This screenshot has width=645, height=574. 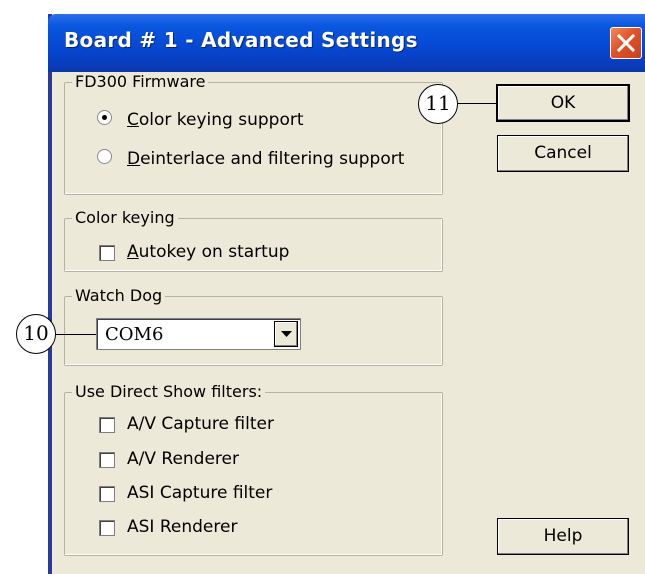 I want to click on checkbox-asi-renderer, so click(x=107, y=528).